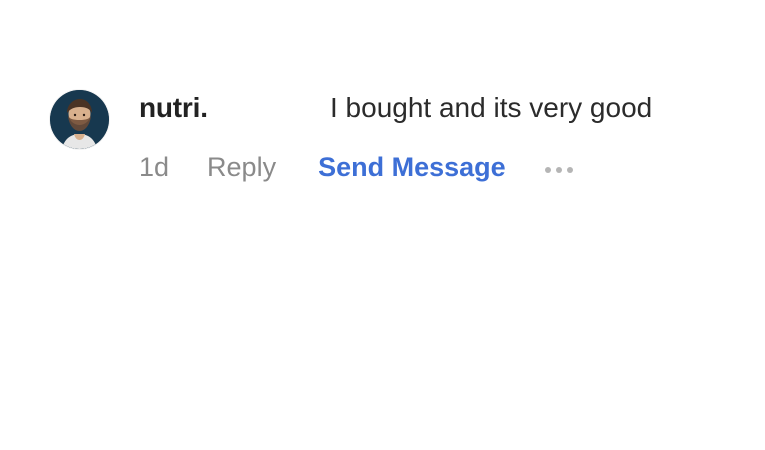 Image resolution: width=765 pixels, height=450 pixels. I want to click on comment-time: 1d, so click(154, 167).